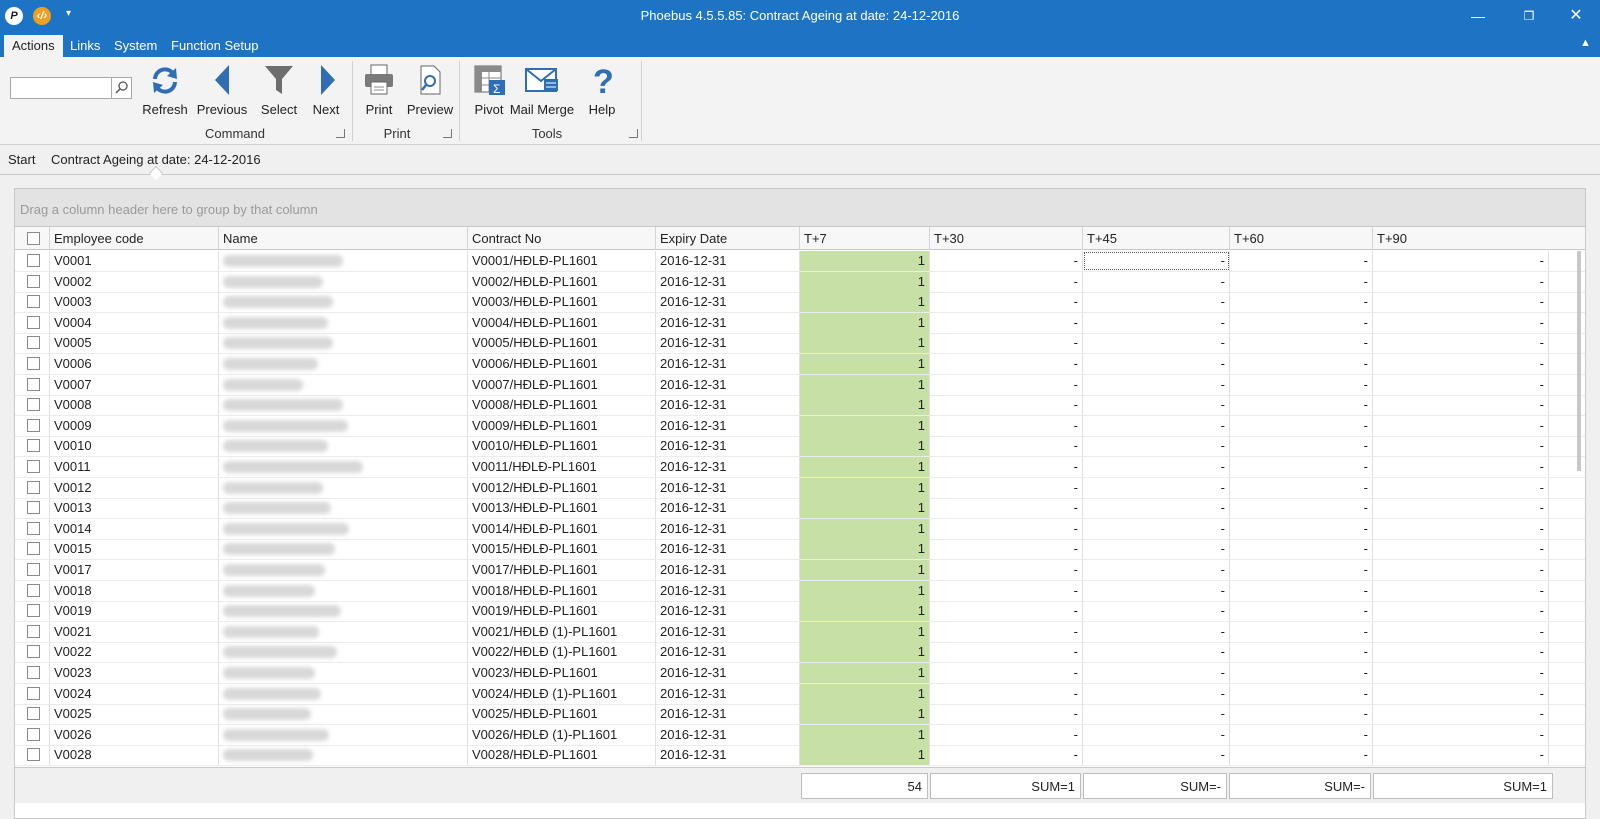  What do you see at coordinates (134, 755) in the screenshot?
I see `cell-employee-code: V0028` at bounding box center [134, 755].